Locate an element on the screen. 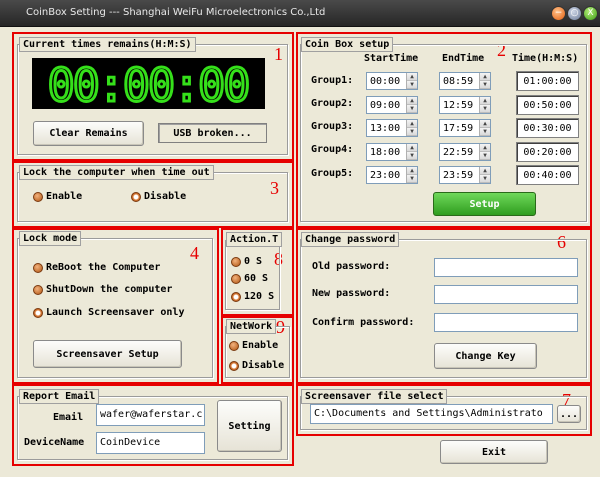 The height and width of the screenshot is (477, 600). report-email-legend: Report Email is located at coordinates (59, 396).